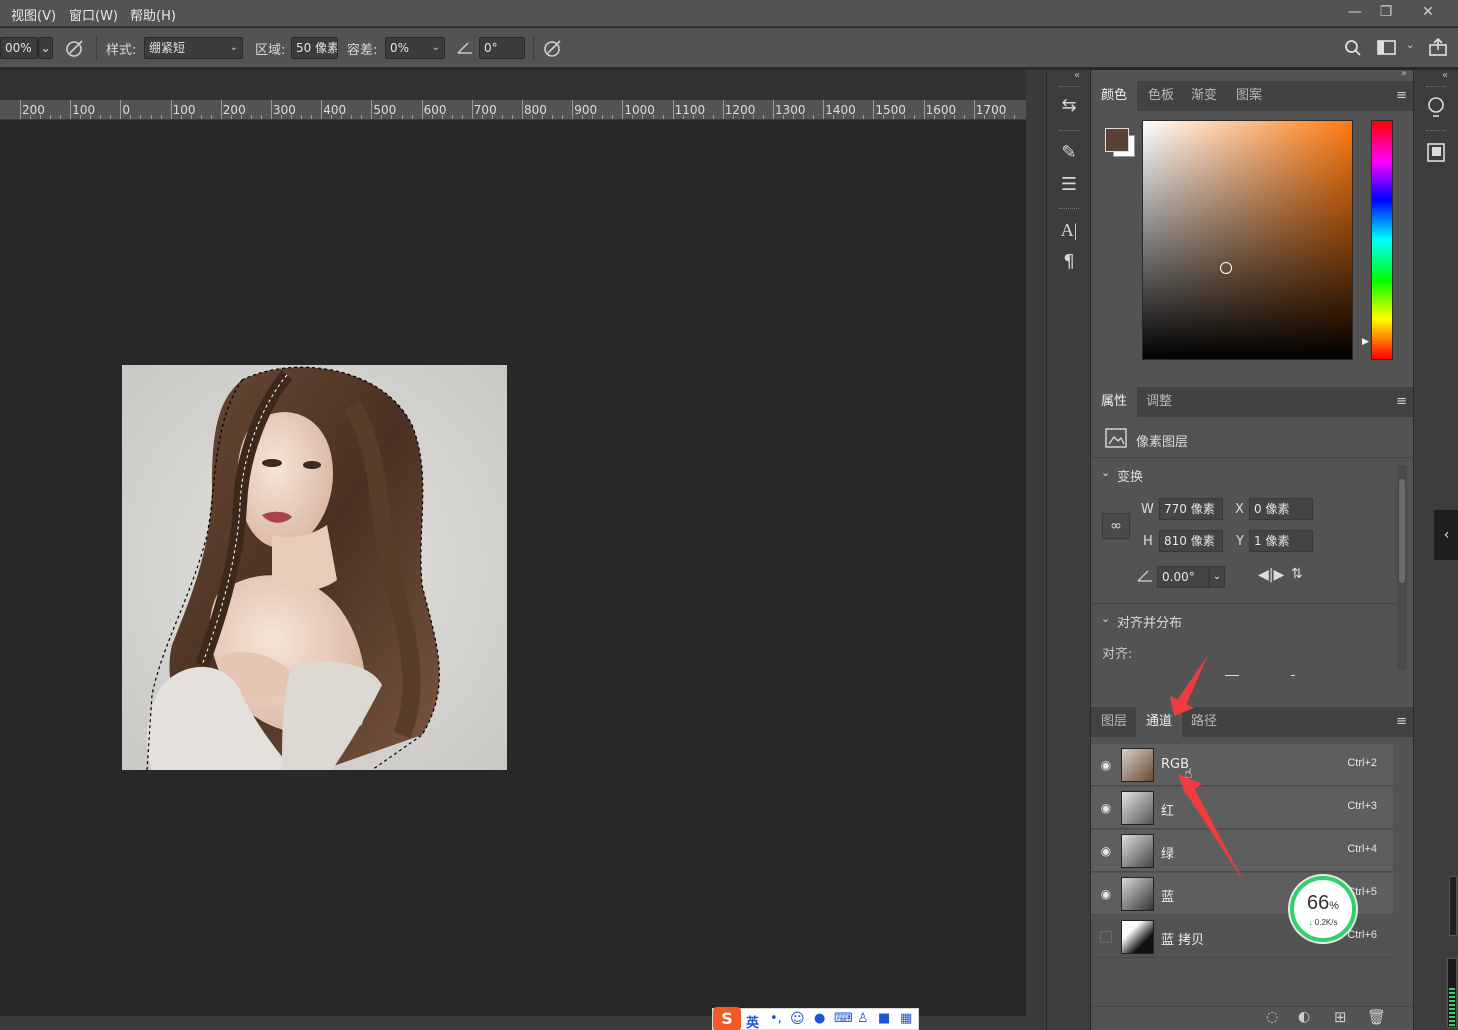 The image size is (1458, 1030). What do you see at coordinates (1217, 577) in the screenshot?
I see `rotation-dropdown: ⌄` at bounding box center [1217, 577].